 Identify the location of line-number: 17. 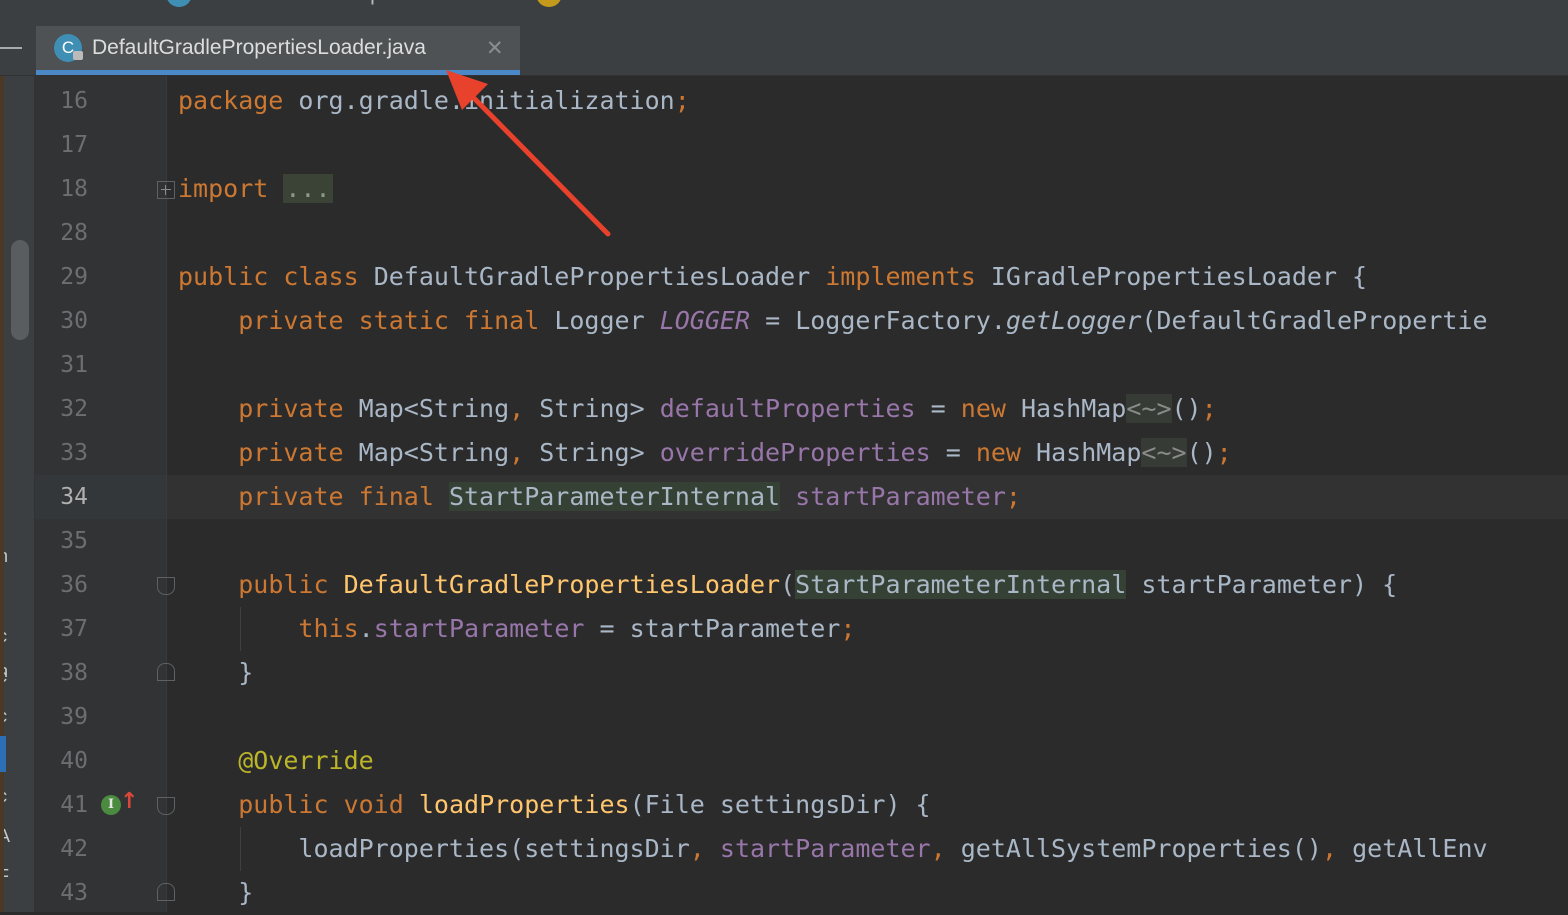
(74, 145).